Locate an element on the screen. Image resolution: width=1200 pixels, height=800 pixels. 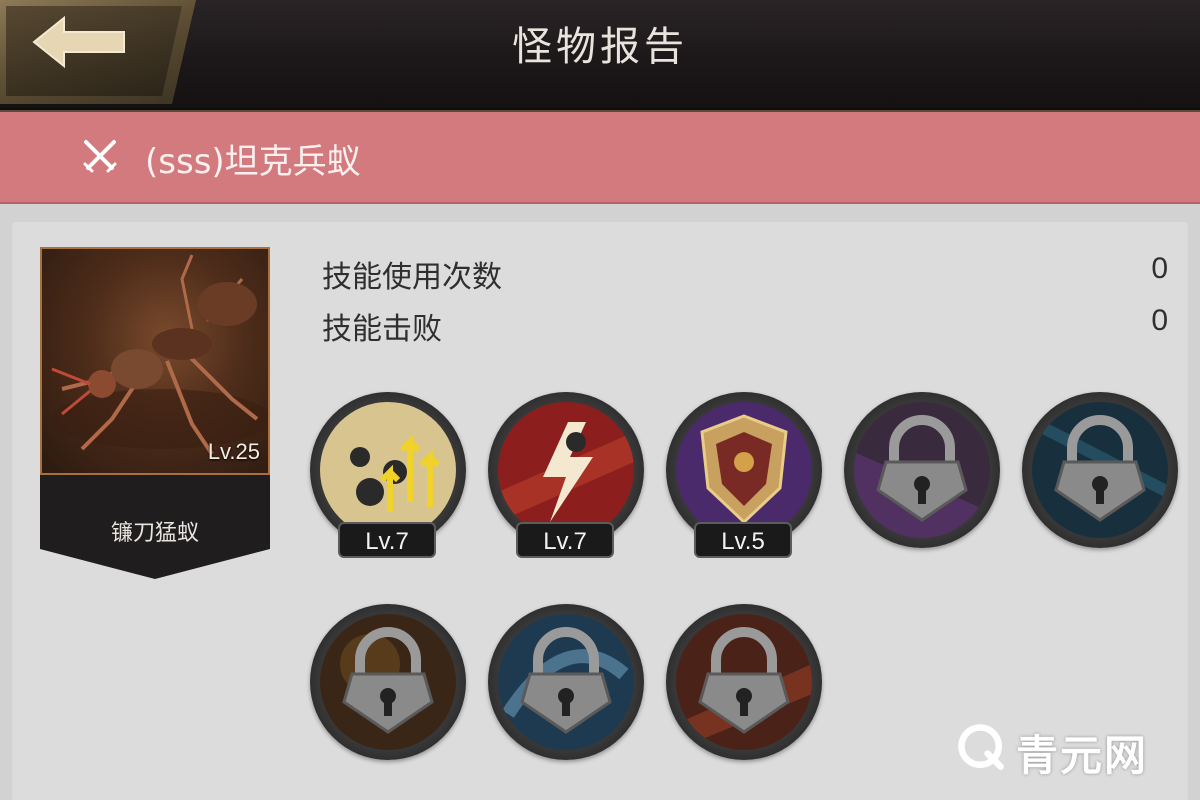
skill-slot-3: Lv.5 is located at coordinates (744, 475).